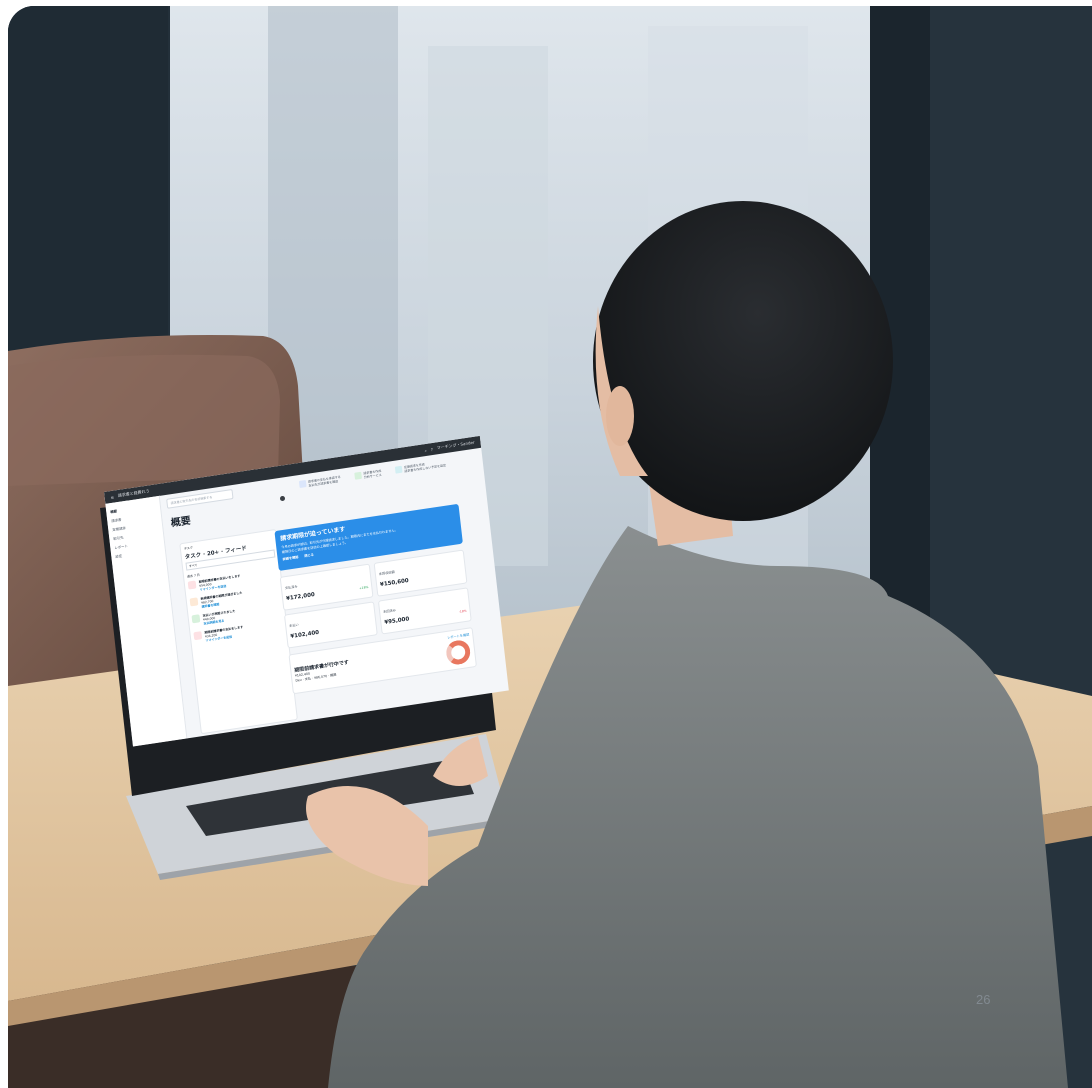  Describe the element at coordinates (983, 999) in the screenshot. I see `page-number: 26` at that location.